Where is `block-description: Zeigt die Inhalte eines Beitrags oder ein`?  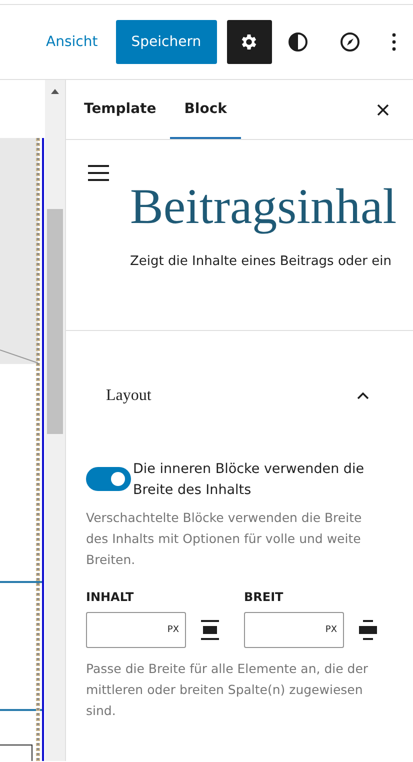 block-description: Zeigt die Inhalte eines Beitrags oder ein is located at coordinates (261, 261).